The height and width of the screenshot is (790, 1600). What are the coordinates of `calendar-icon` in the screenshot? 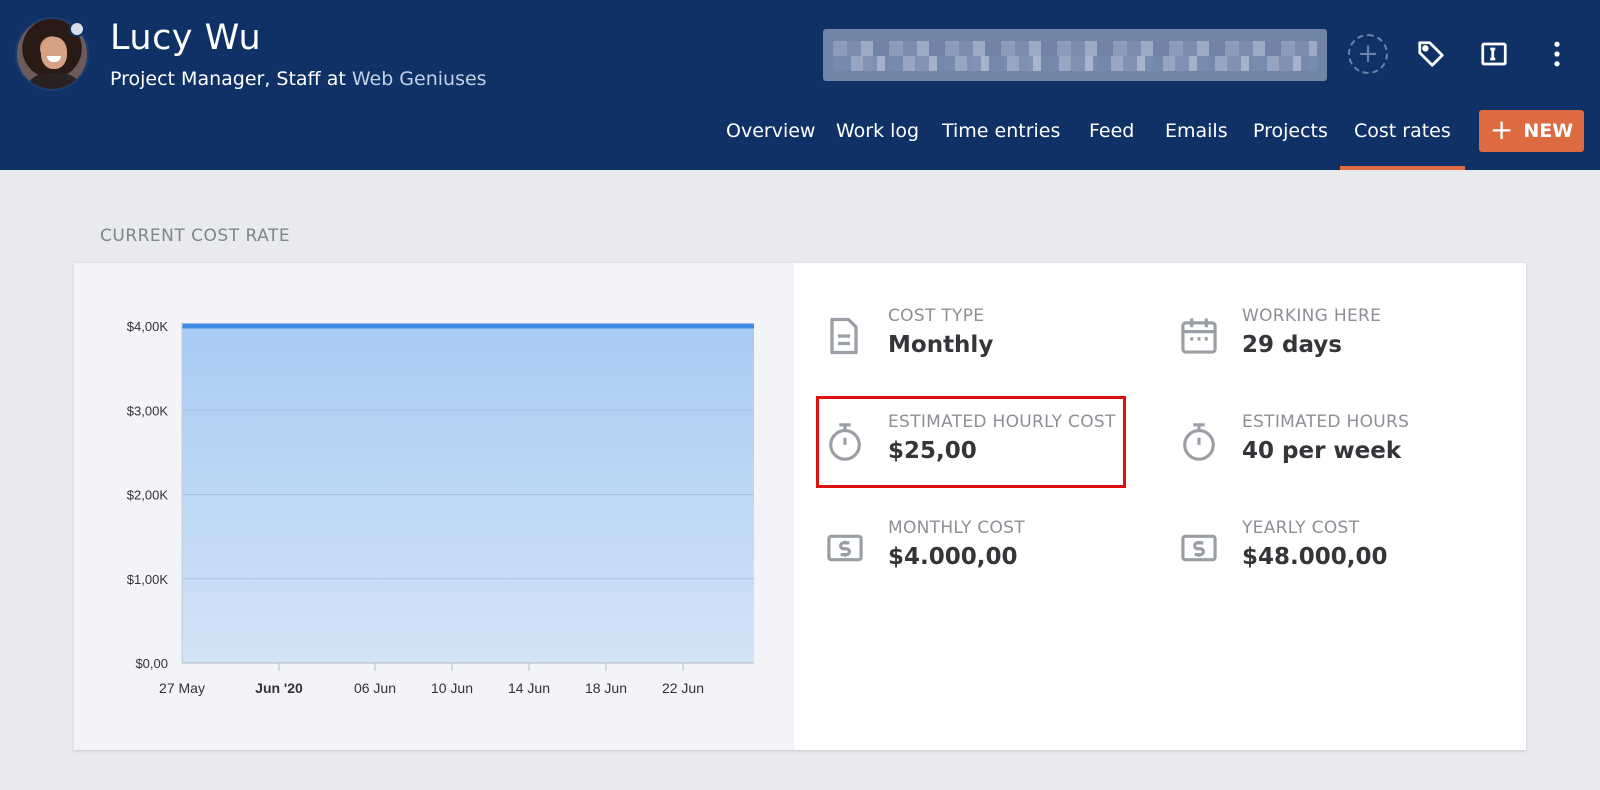 It's located at (1200, 336).